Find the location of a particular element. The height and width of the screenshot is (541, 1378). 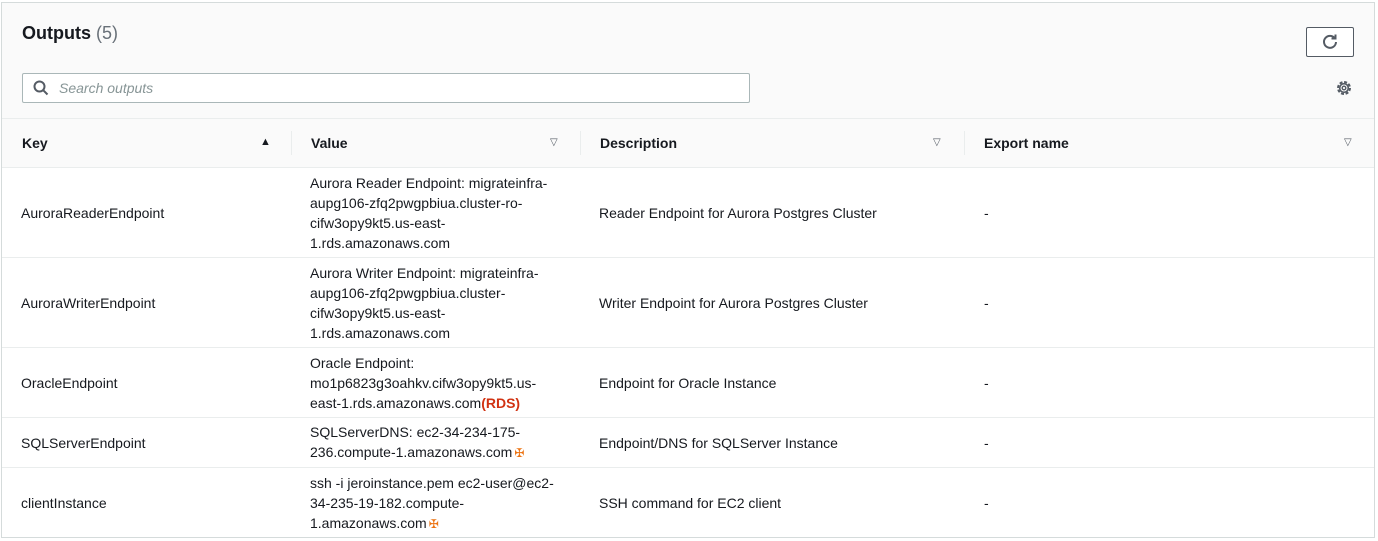

value-line: Aurora Reader Endpoint: migrateinfra- is located at coordinates (429, 182).